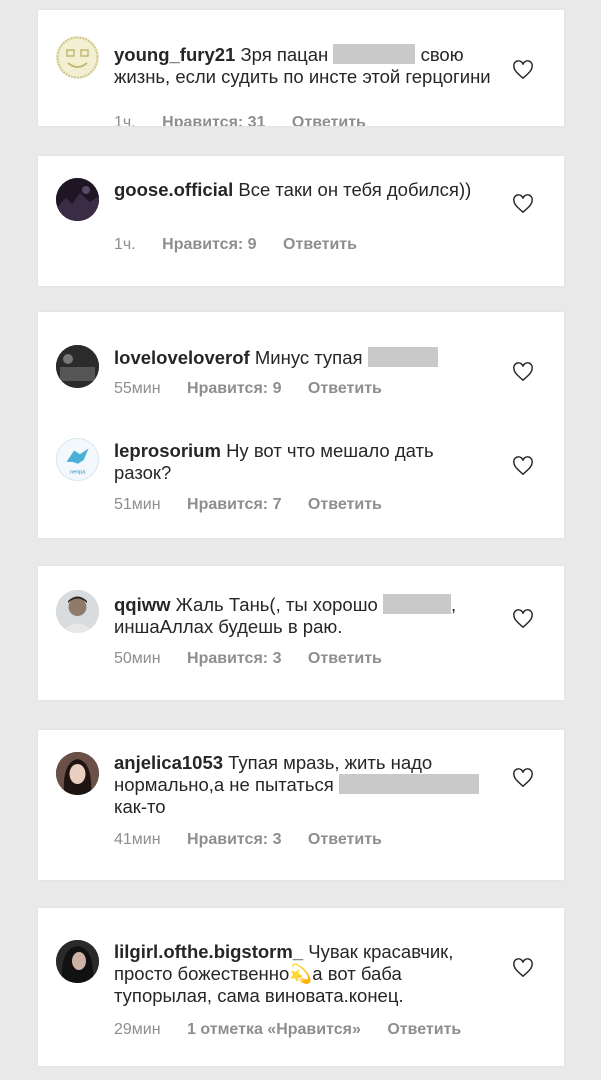 The width and height of the screenshot is (601, 1080). I want to click on comment-body: Минус тупая, so click(308, 357).